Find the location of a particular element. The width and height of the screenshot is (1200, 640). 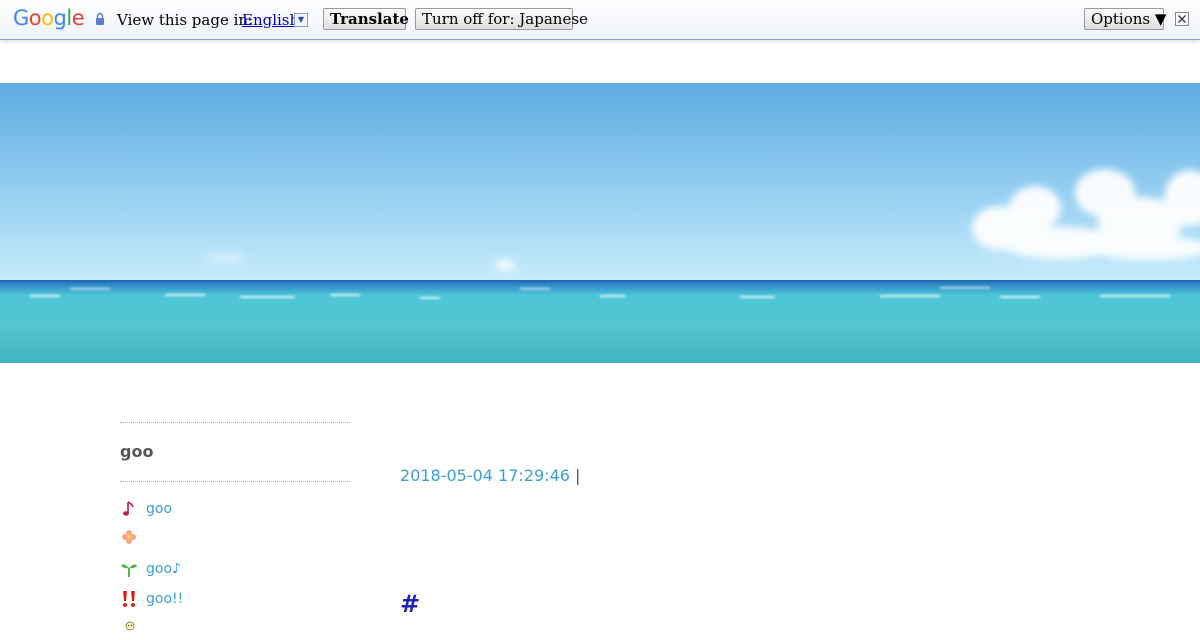

small-face-icon is located at coordinates (129, 627).